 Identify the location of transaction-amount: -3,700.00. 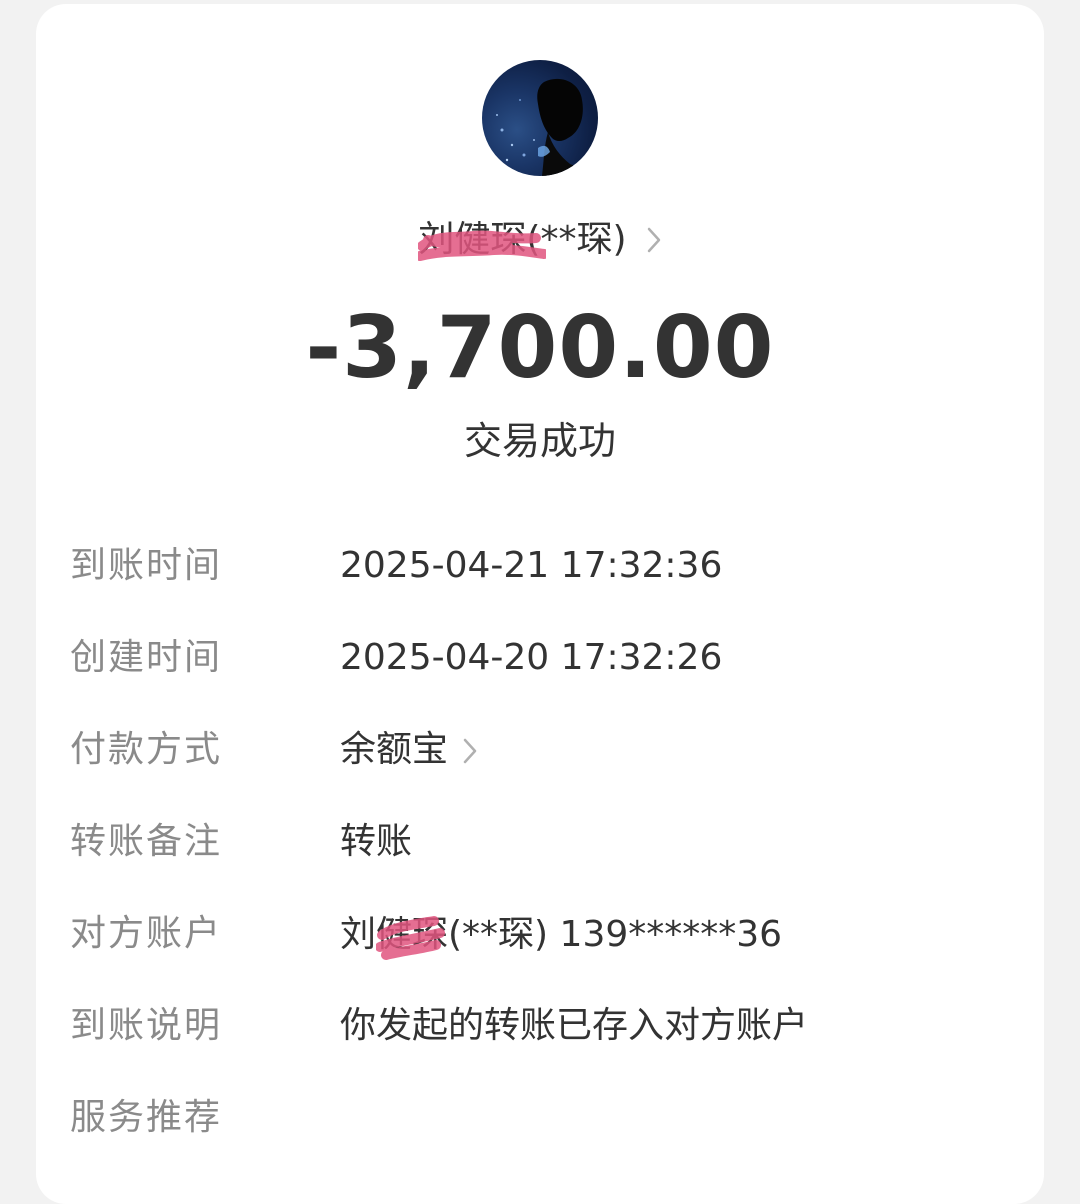
(540, 348).